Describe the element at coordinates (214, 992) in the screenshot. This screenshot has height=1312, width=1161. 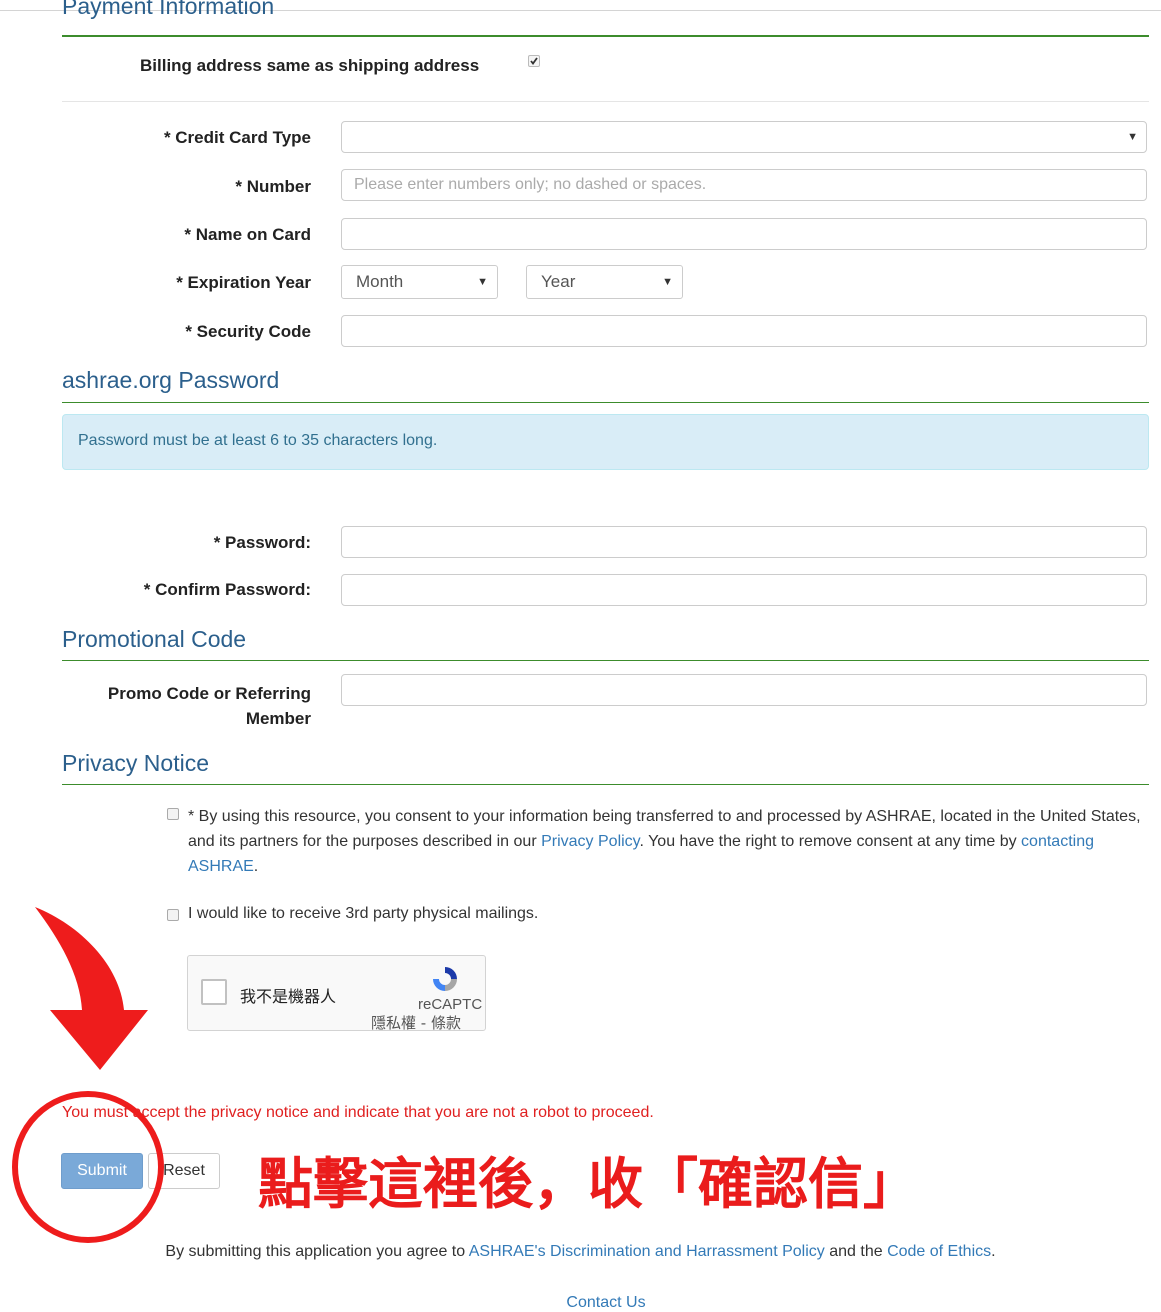
I see `recaptcha-checkbox` at that location.